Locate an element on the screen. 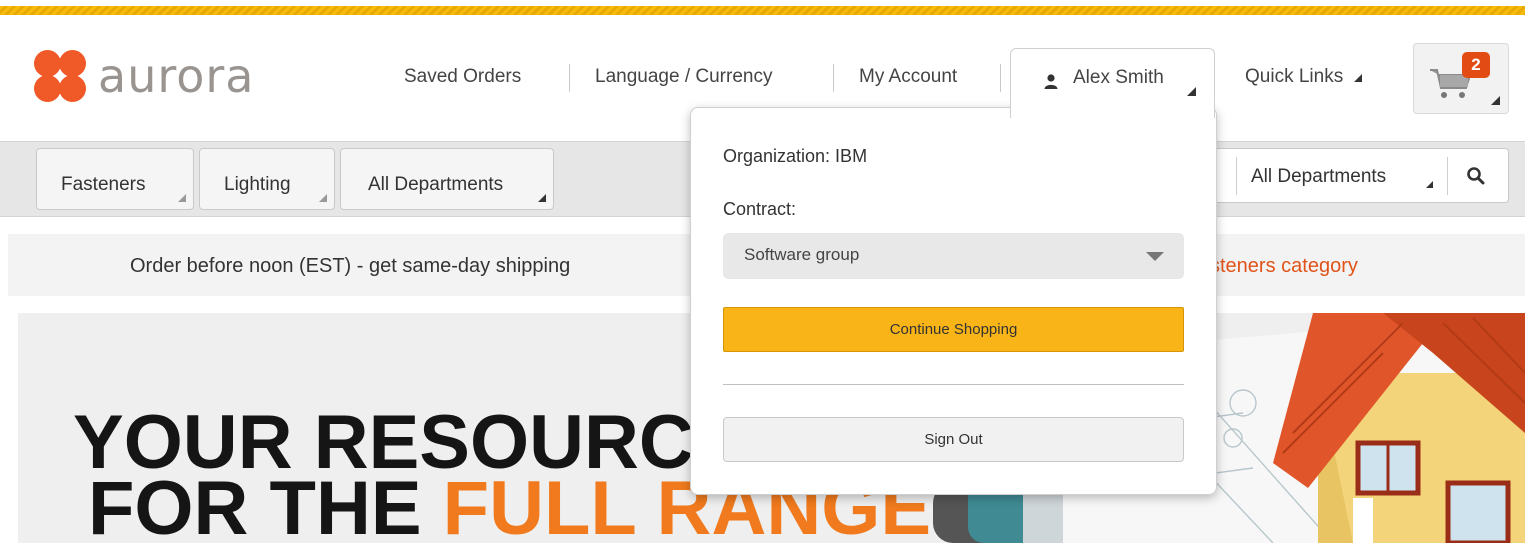 Image resolution: width=1525 pixels, height=543 pixels. nav-fasteners: Fasteners is located at coordinates (115, 179).